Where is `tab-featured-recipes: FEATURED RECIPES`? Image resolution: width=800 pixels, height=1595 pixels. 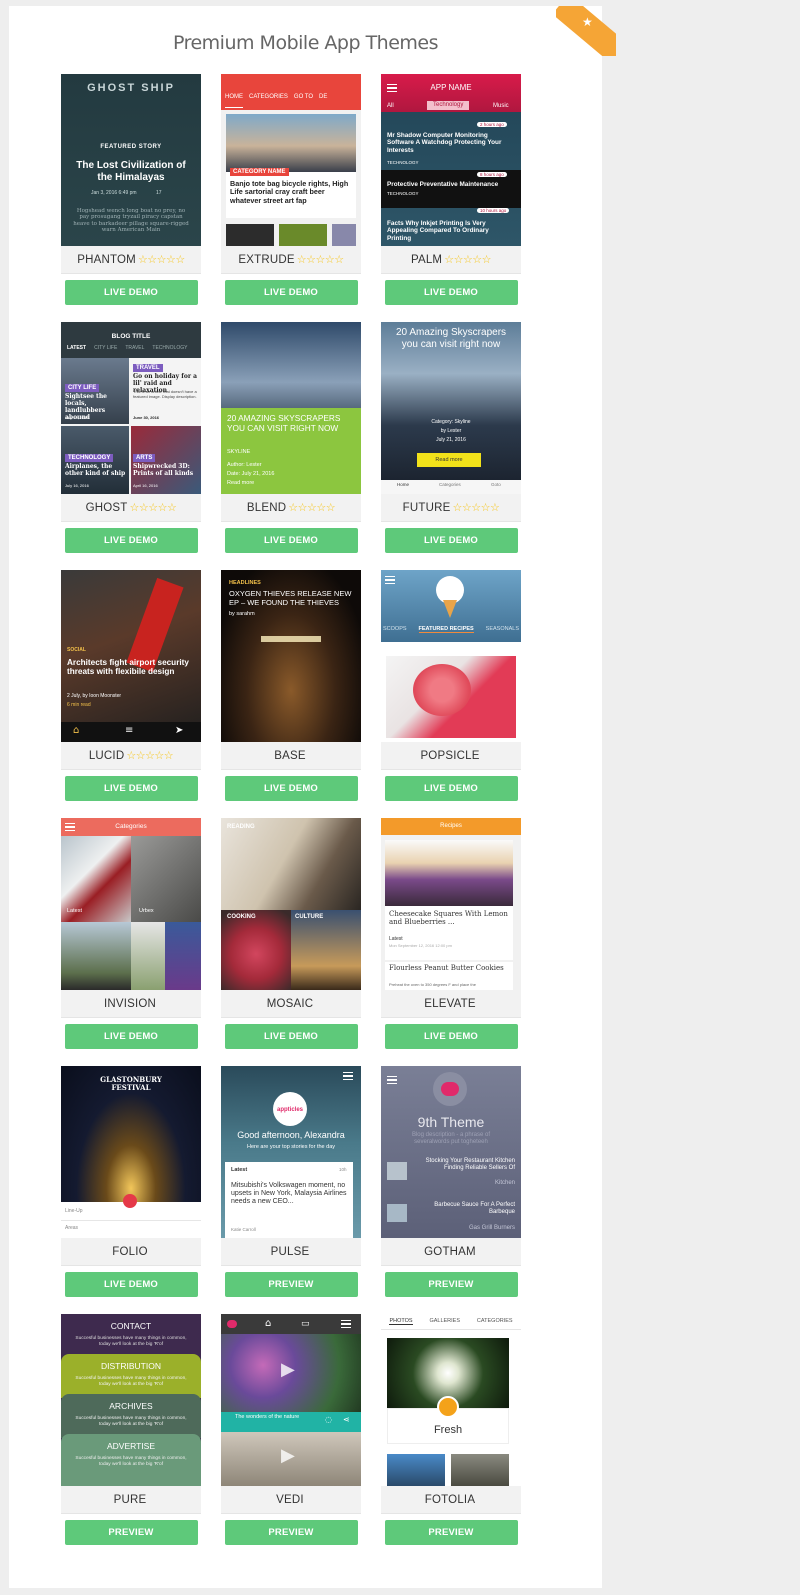 tab-featured-recipes: FEATURED RECIPES is located at coordinates (446, 630).